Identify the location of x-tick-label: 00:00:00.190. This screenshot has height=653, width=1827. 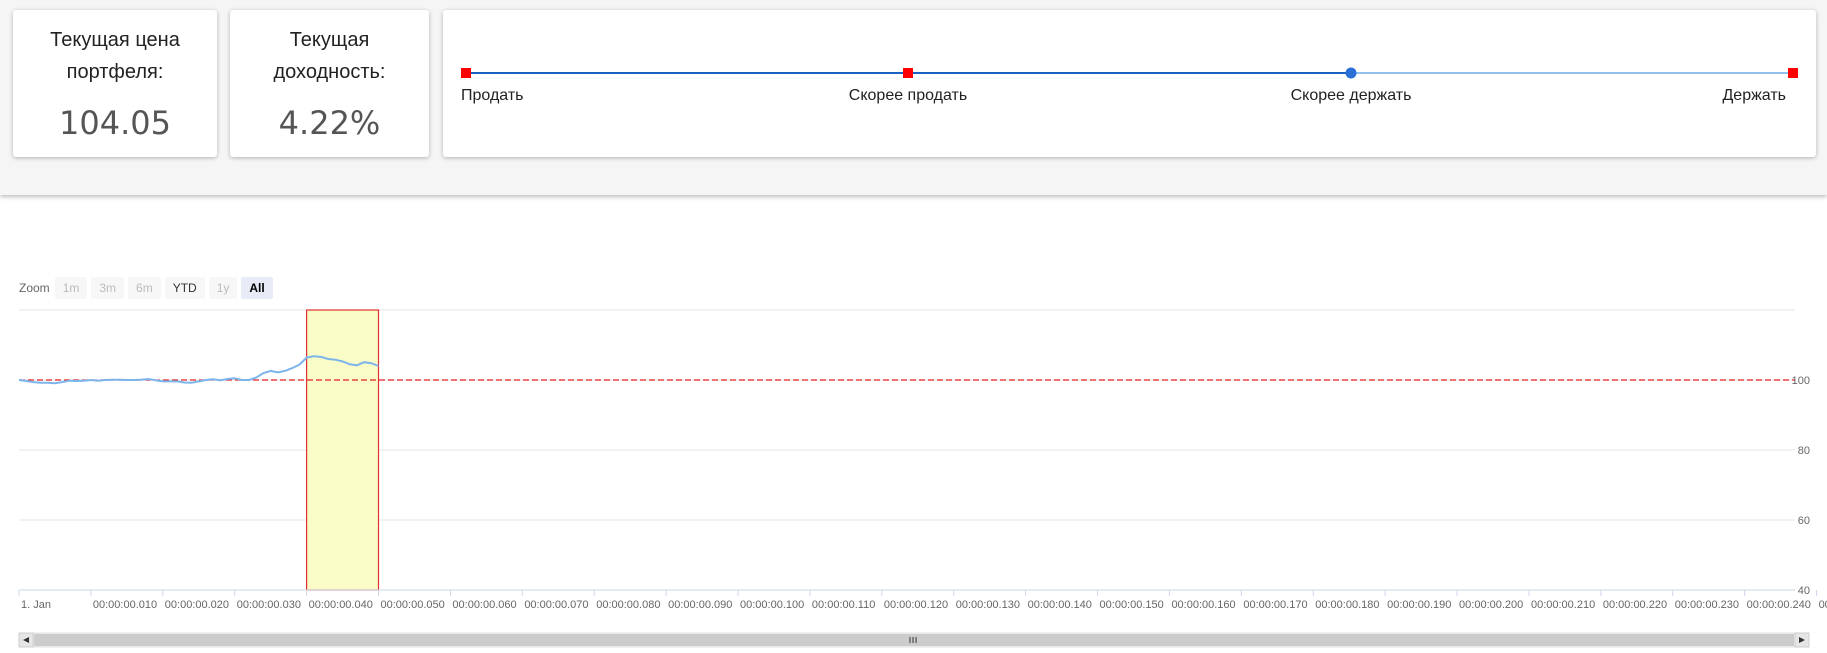
(1419, 605).